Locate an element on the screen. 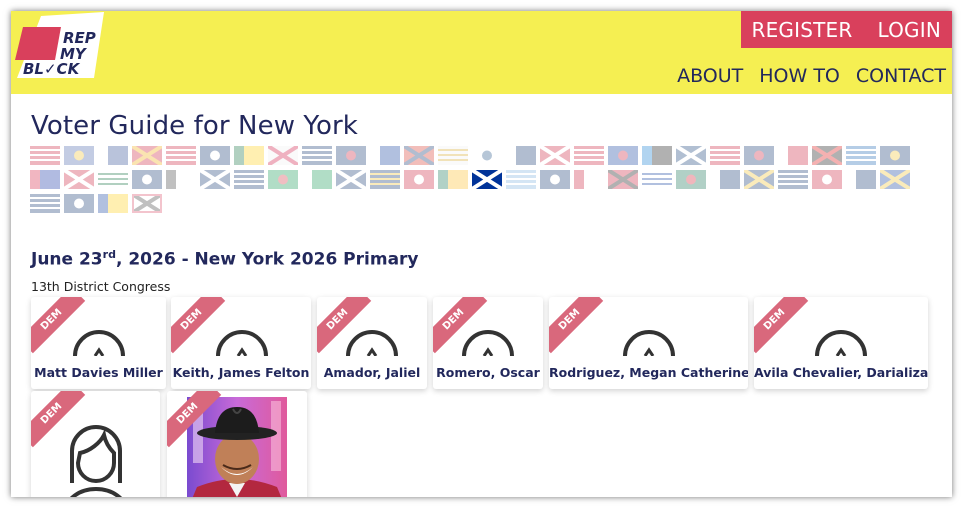 This screenshot has width=964, height=508. election-date-suffix: rd is located at coordinates (109, 254).